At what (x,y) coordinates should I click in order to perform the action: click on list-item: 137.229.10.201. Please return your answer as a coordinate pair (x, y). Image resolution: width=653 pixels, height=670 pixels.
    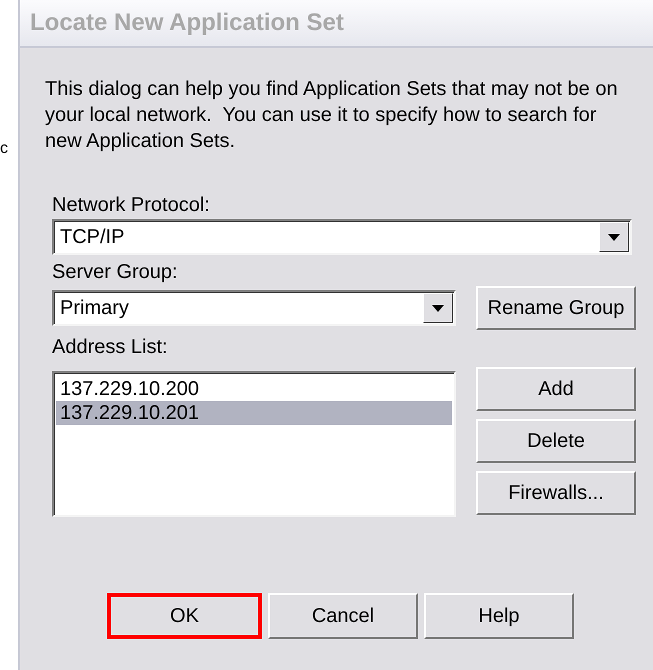
    Looking at the image, I should click on (254, 413).